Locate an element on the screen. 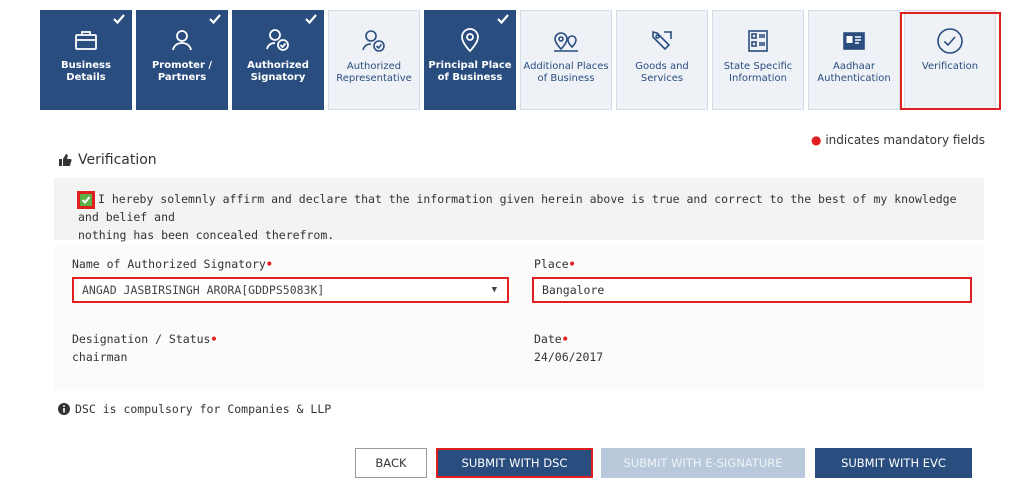  tab-label: Authorized Representative is located at coordinates (374, 72).